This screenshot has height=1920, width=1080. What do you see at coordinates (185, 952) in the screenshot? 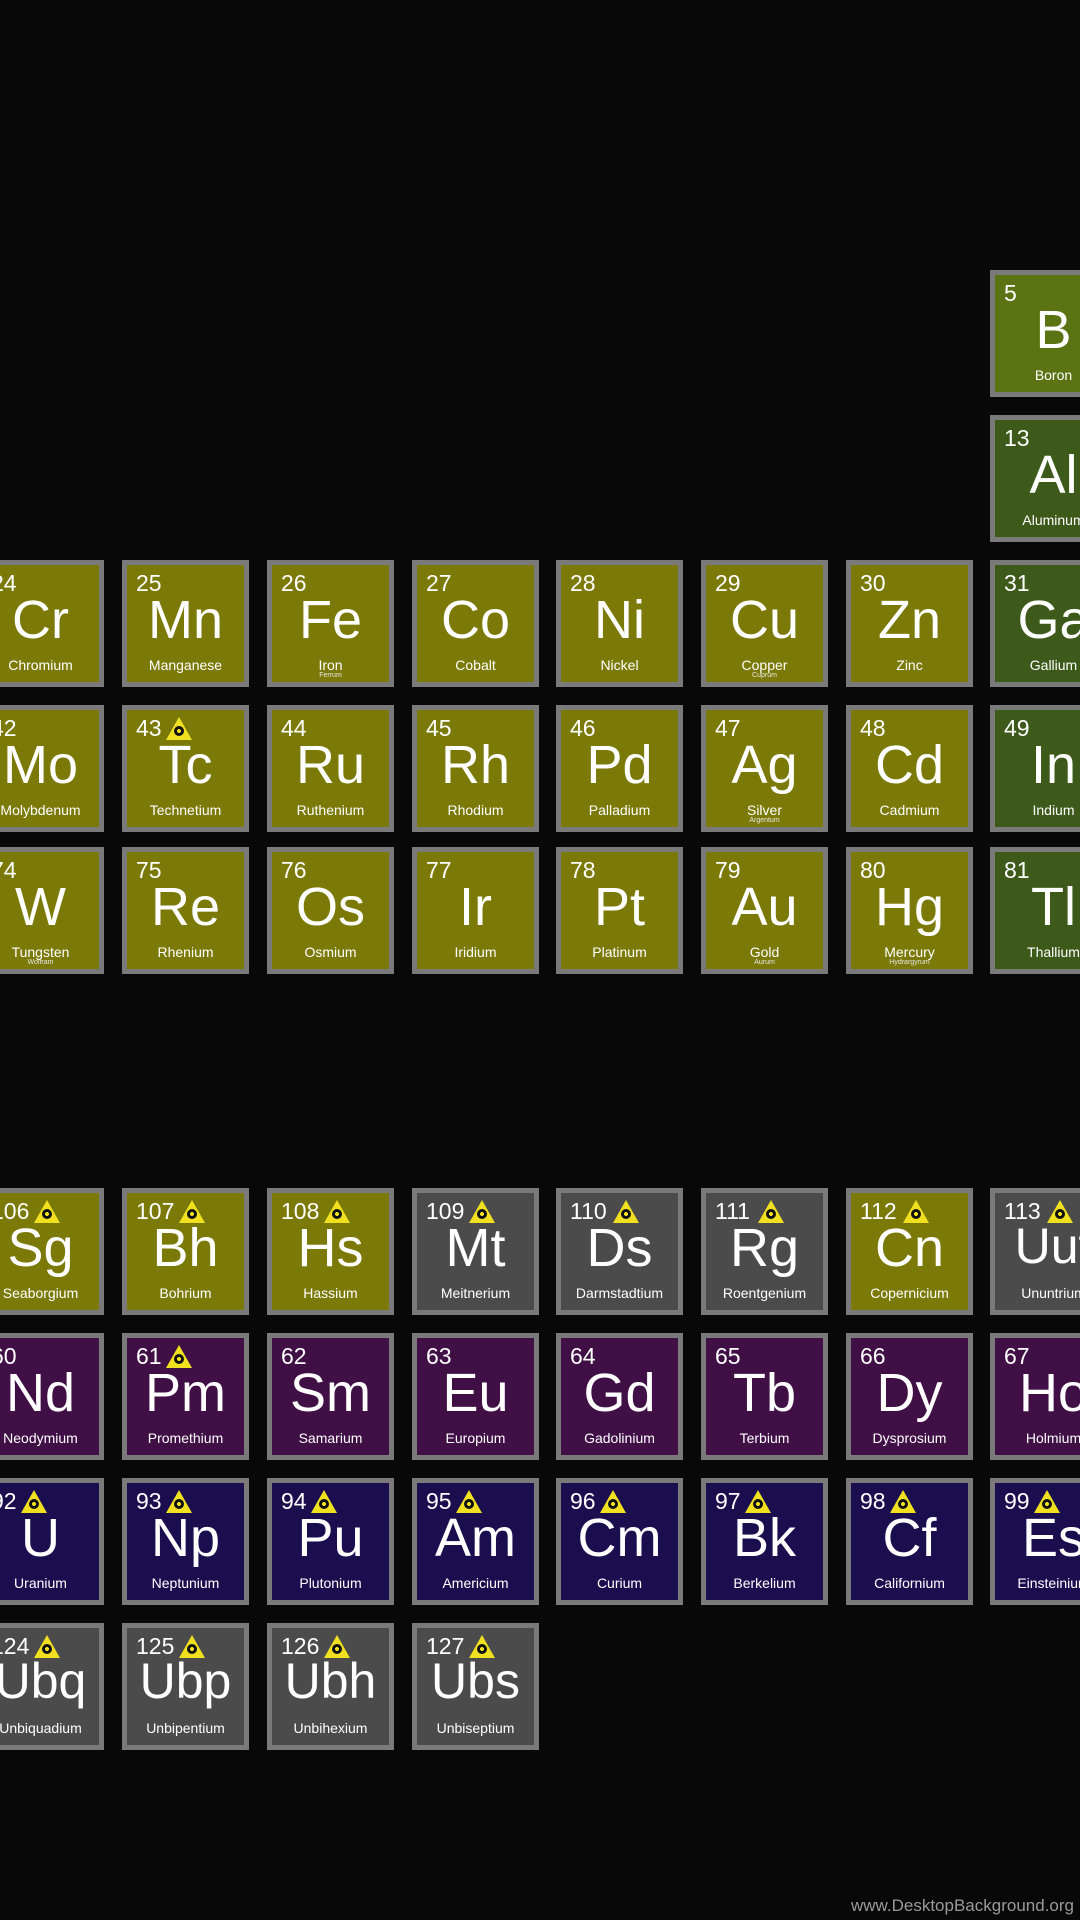
I see `element-name: Rhenium` at bounding box center [185, 952].